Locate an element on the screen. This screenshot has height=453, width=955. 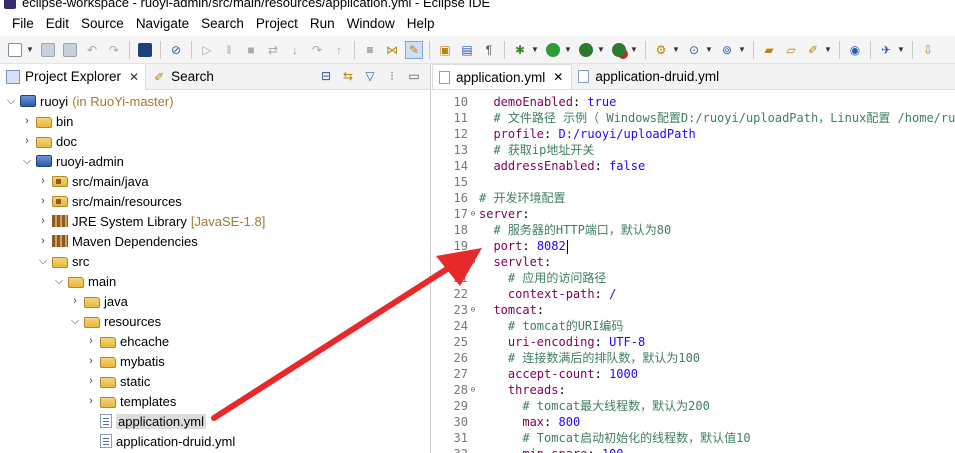
code-line: 23 ⊖ tomcat: is located at coordinates (693, 310).